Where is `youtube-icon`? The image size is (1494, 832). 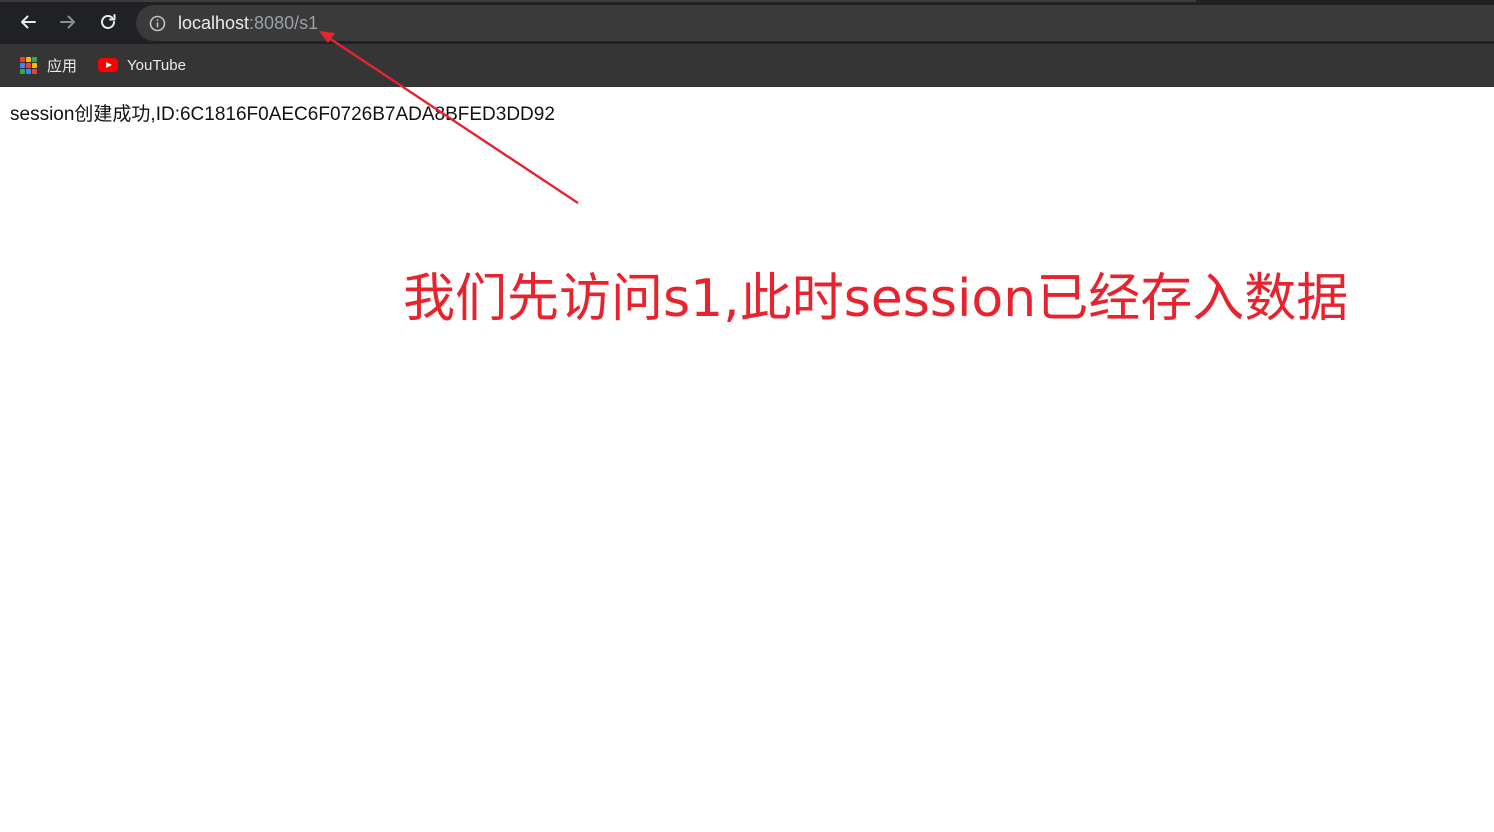
youtube-icon is located at coordinates (108, 65).